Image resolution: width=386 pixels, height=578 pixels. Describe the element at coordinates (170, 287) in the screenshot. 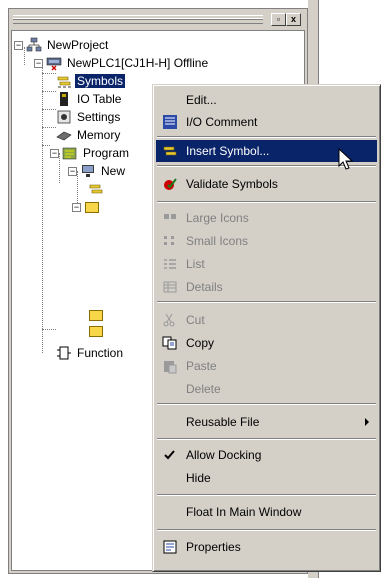

I see `details-icon` at that location.